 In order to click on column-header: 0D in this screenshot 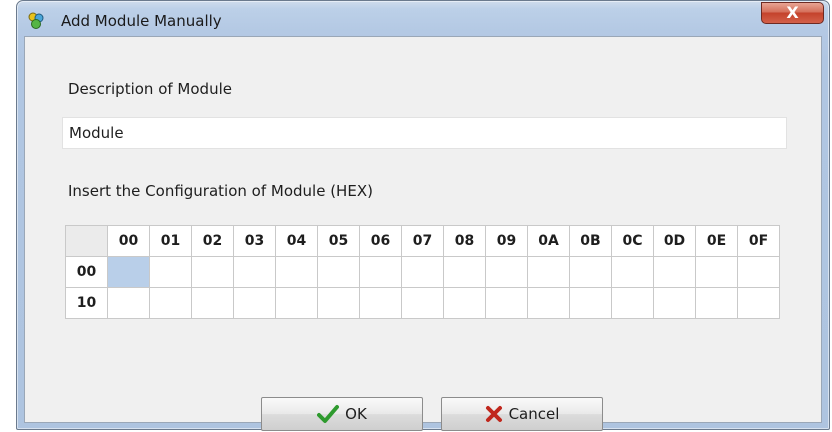, I will do `click(674, 241)`.